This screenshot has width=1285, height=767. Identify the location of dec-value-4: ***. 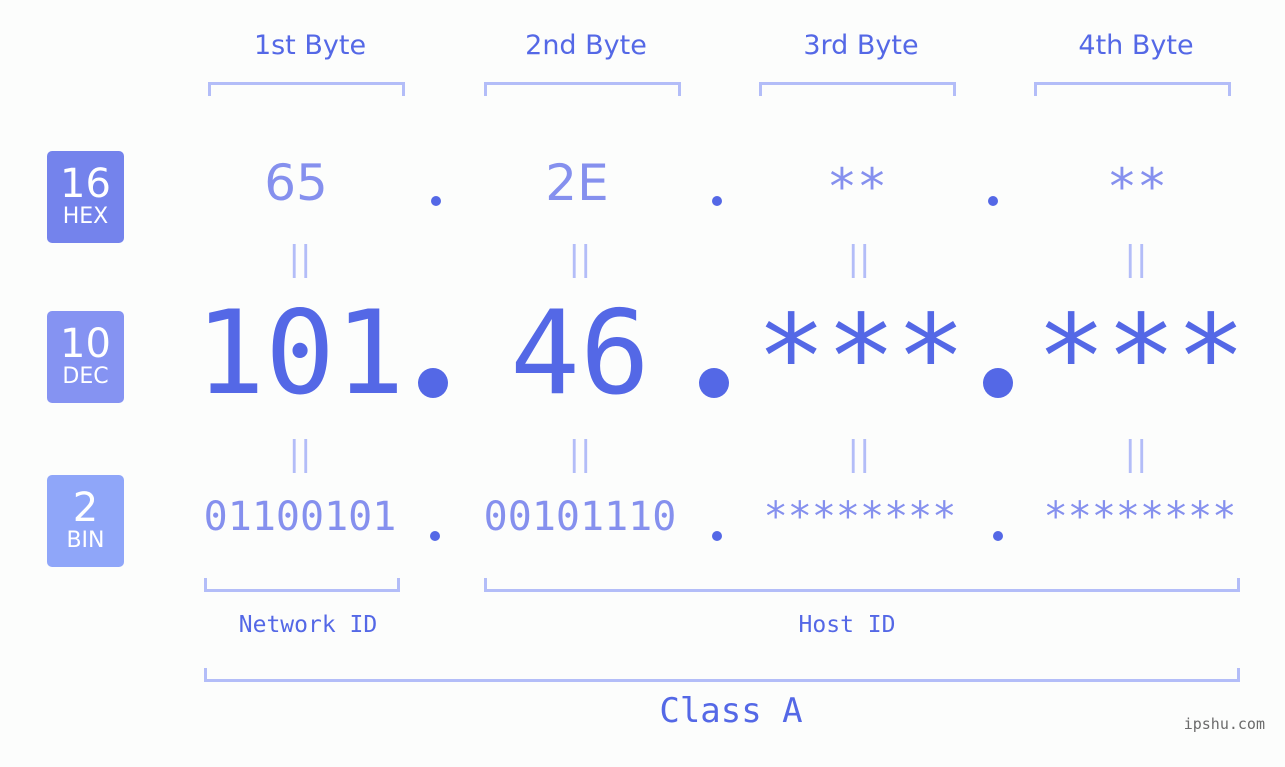
(1141, 357).